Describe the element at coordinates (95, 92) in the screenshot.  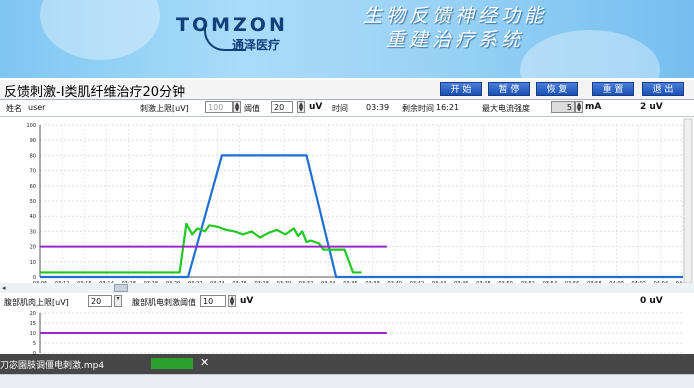
I see `page-title: 反馈刺激-I类肌纤维治疗20分钟` at that location.